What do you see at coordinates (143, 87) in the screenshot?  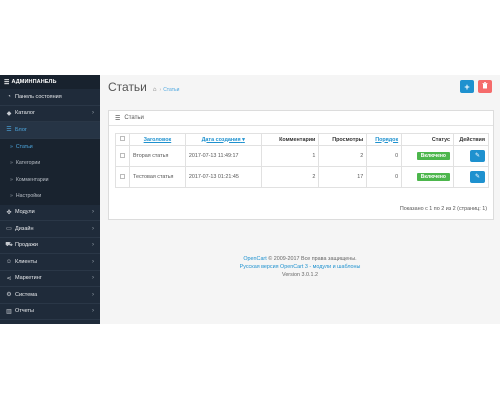 I see `page-header: Статьи ⌂ › Статьи` at bounding box center [143, 87].